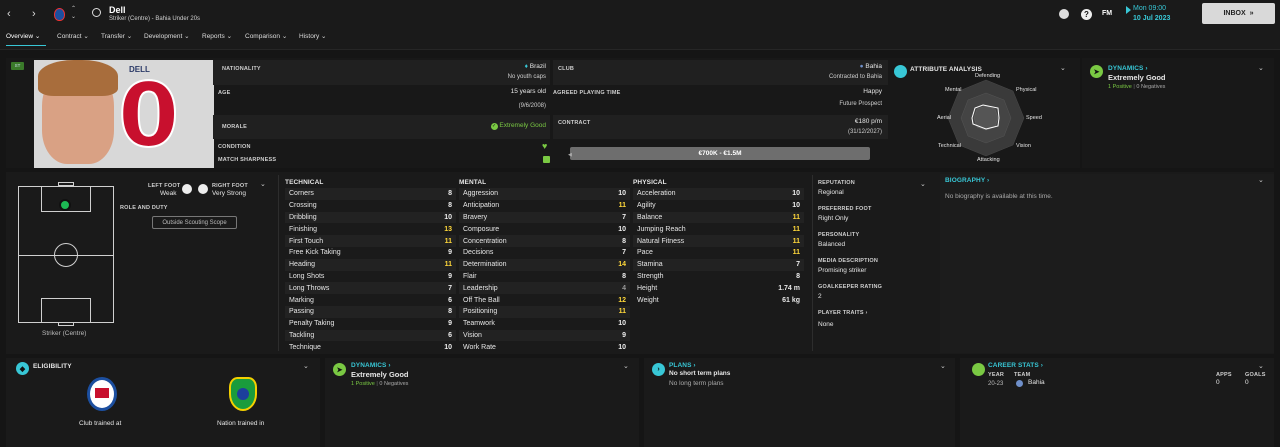 The height and width of the screenshot is (447, 1280). What do you see at coordinates (544, 312) in the screenshot?
I see `attribute-row: Positioning 11` at bounding box center [544, 312].